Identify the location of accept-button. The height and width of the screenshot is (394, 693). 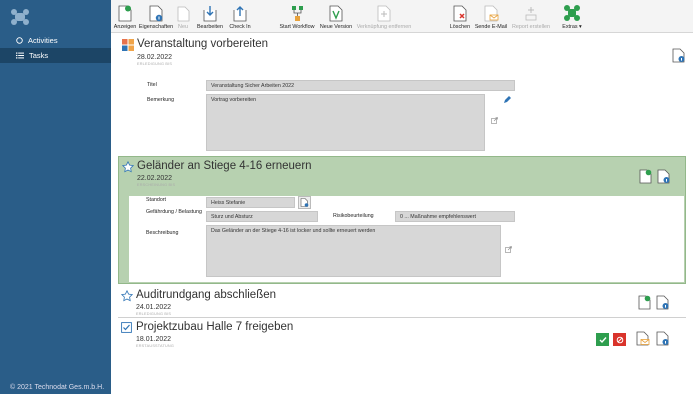
(602, 339).